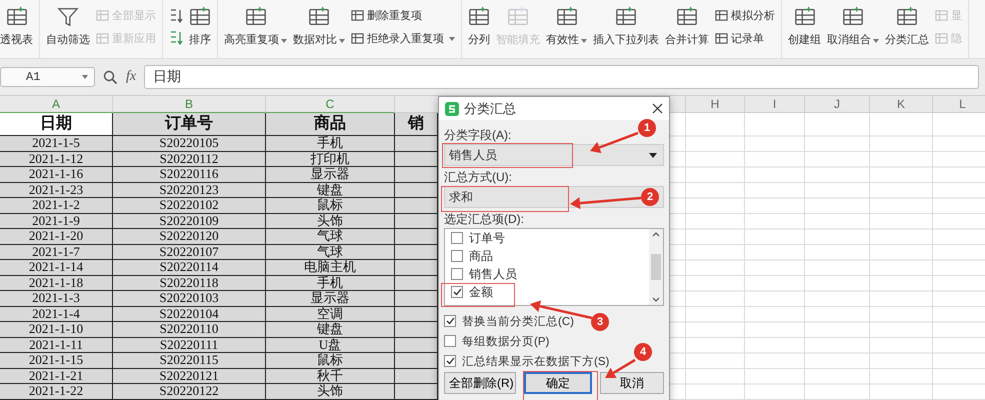  Describe the element at coordinates (561, 77) in the screenshot. I see `formula-field: 日期` at that location.